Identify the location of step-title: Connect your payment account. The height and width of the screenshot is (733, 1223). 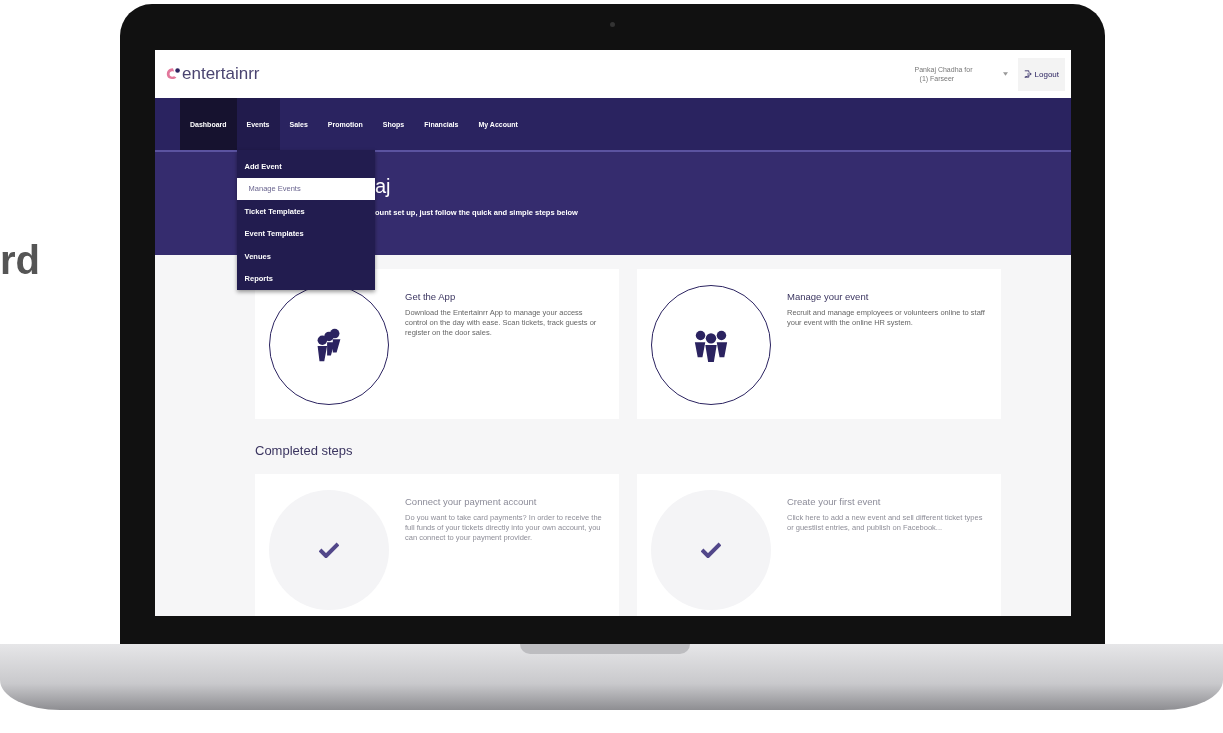
(471, 501).